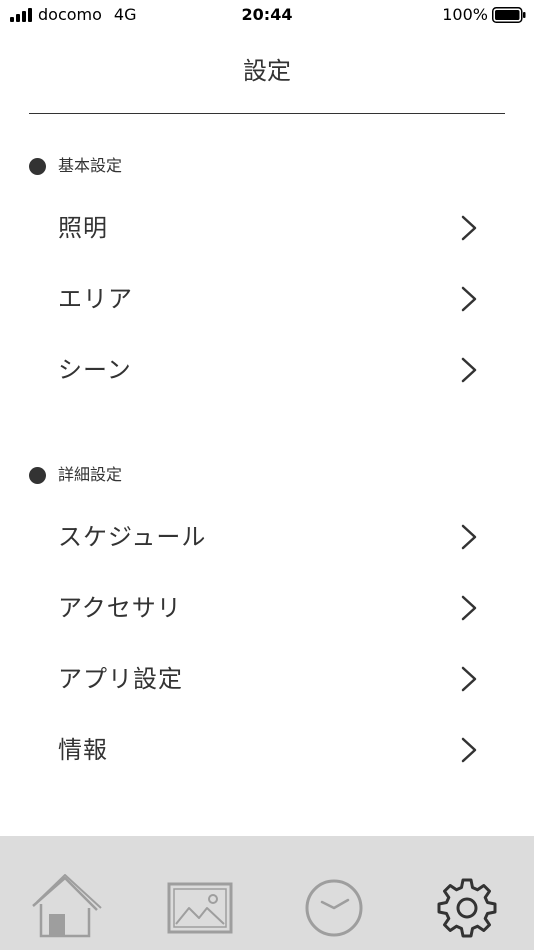  What do you see at coordinates (267, 113) in the screenshot?
I see `header-divider` at bounding box center [267, 113].